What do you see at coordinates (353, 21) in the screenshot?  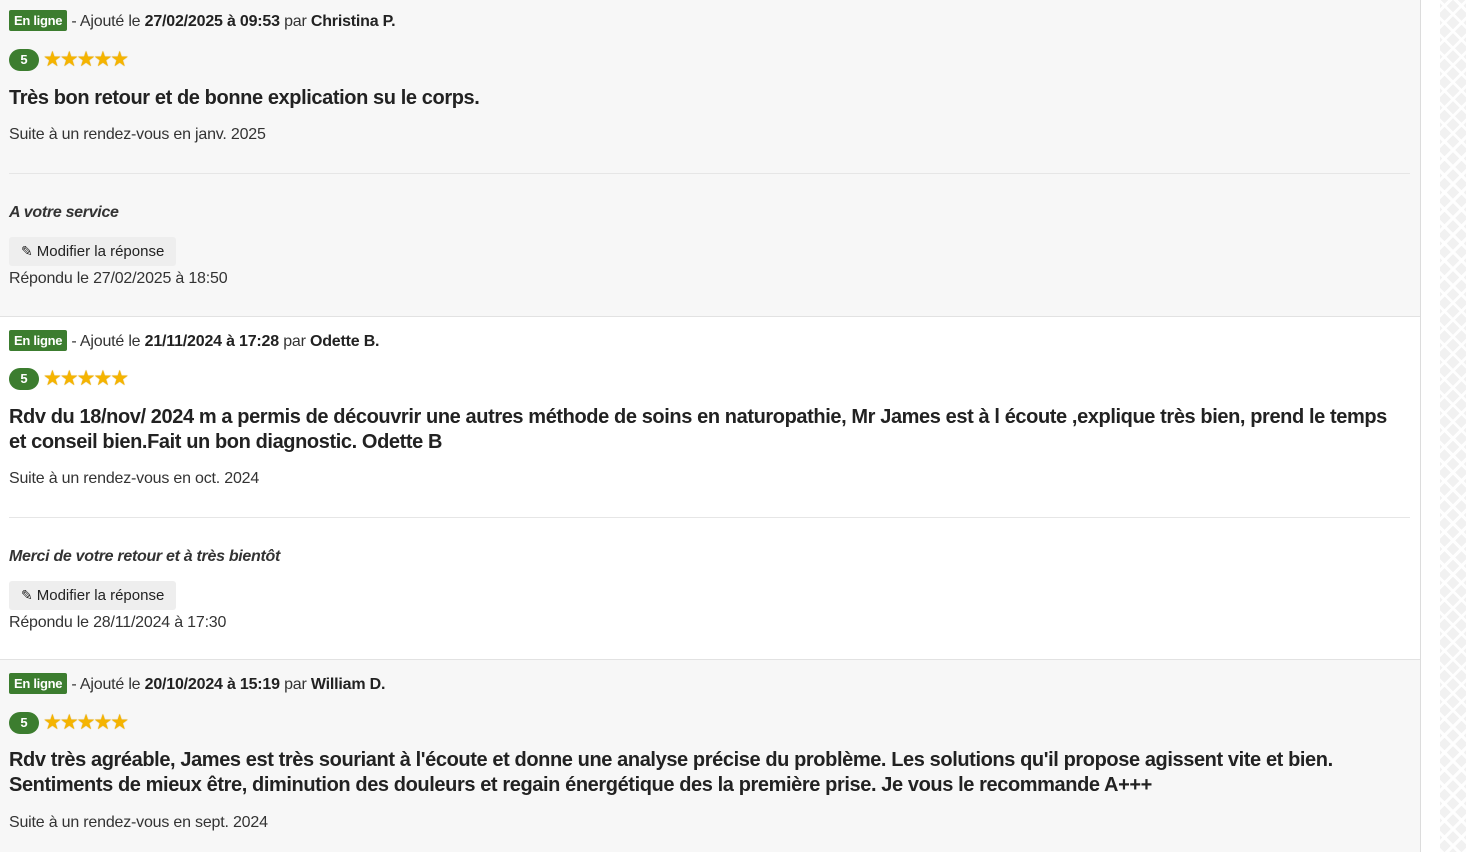 I see `review-author: Christina P.` at bounding box center [353, 21].